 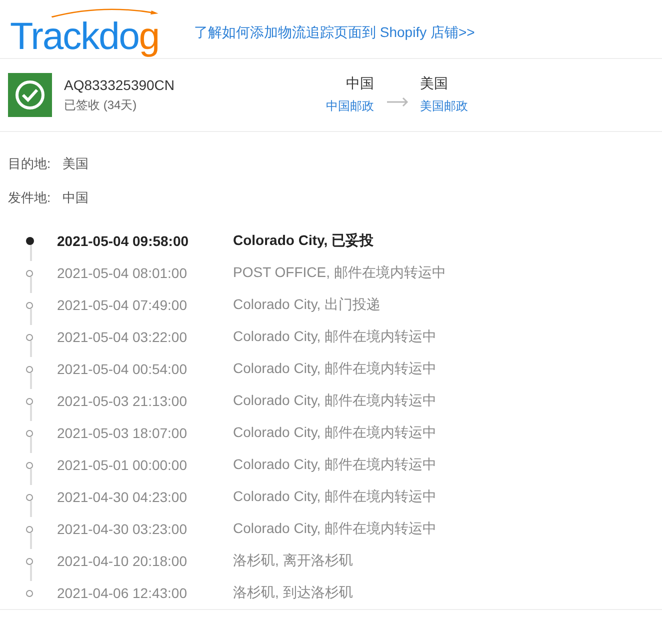 What do you see at coordinates (398, 102) in the screenshot?
I see `arrow-icon` at bounding box center [398, 102].